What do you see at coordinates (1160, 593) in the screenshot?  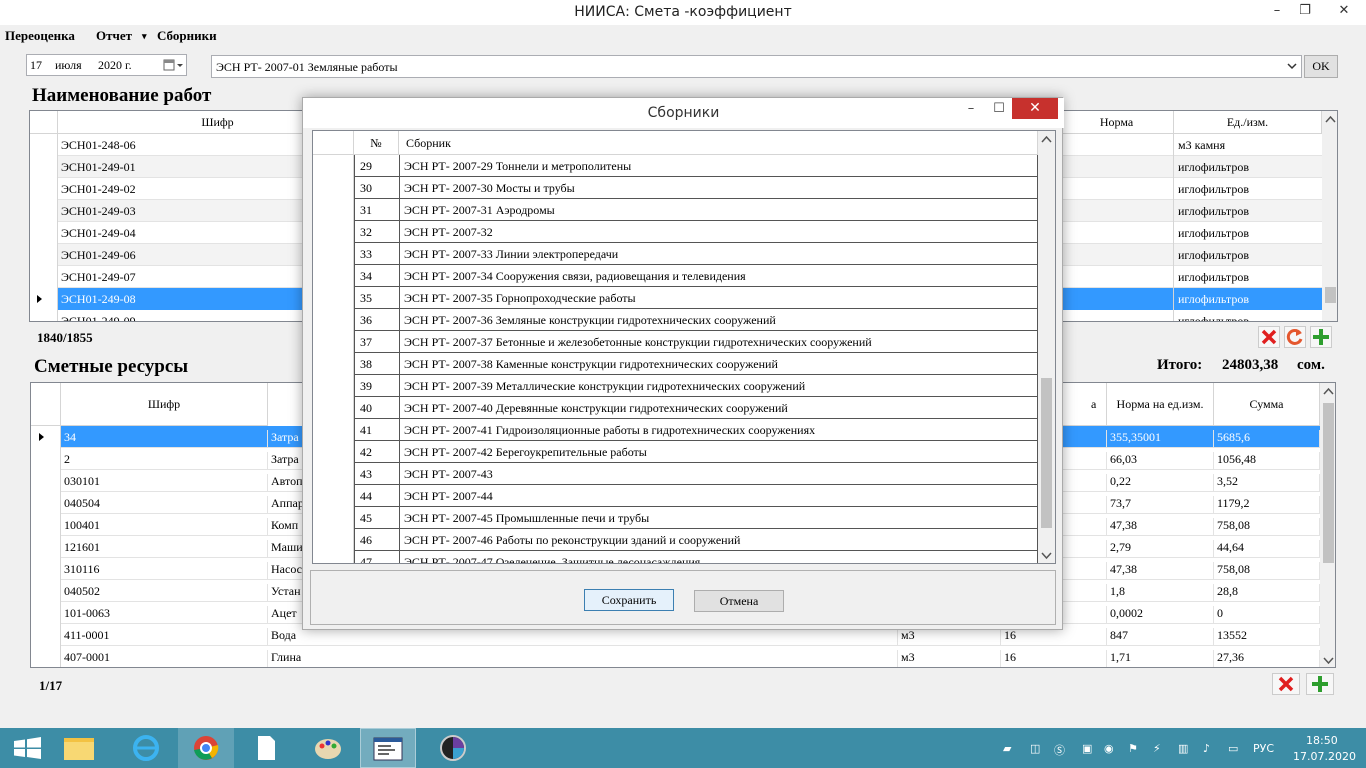 I see `cell-norm: 1,8` at bounding box center [1160, 593].